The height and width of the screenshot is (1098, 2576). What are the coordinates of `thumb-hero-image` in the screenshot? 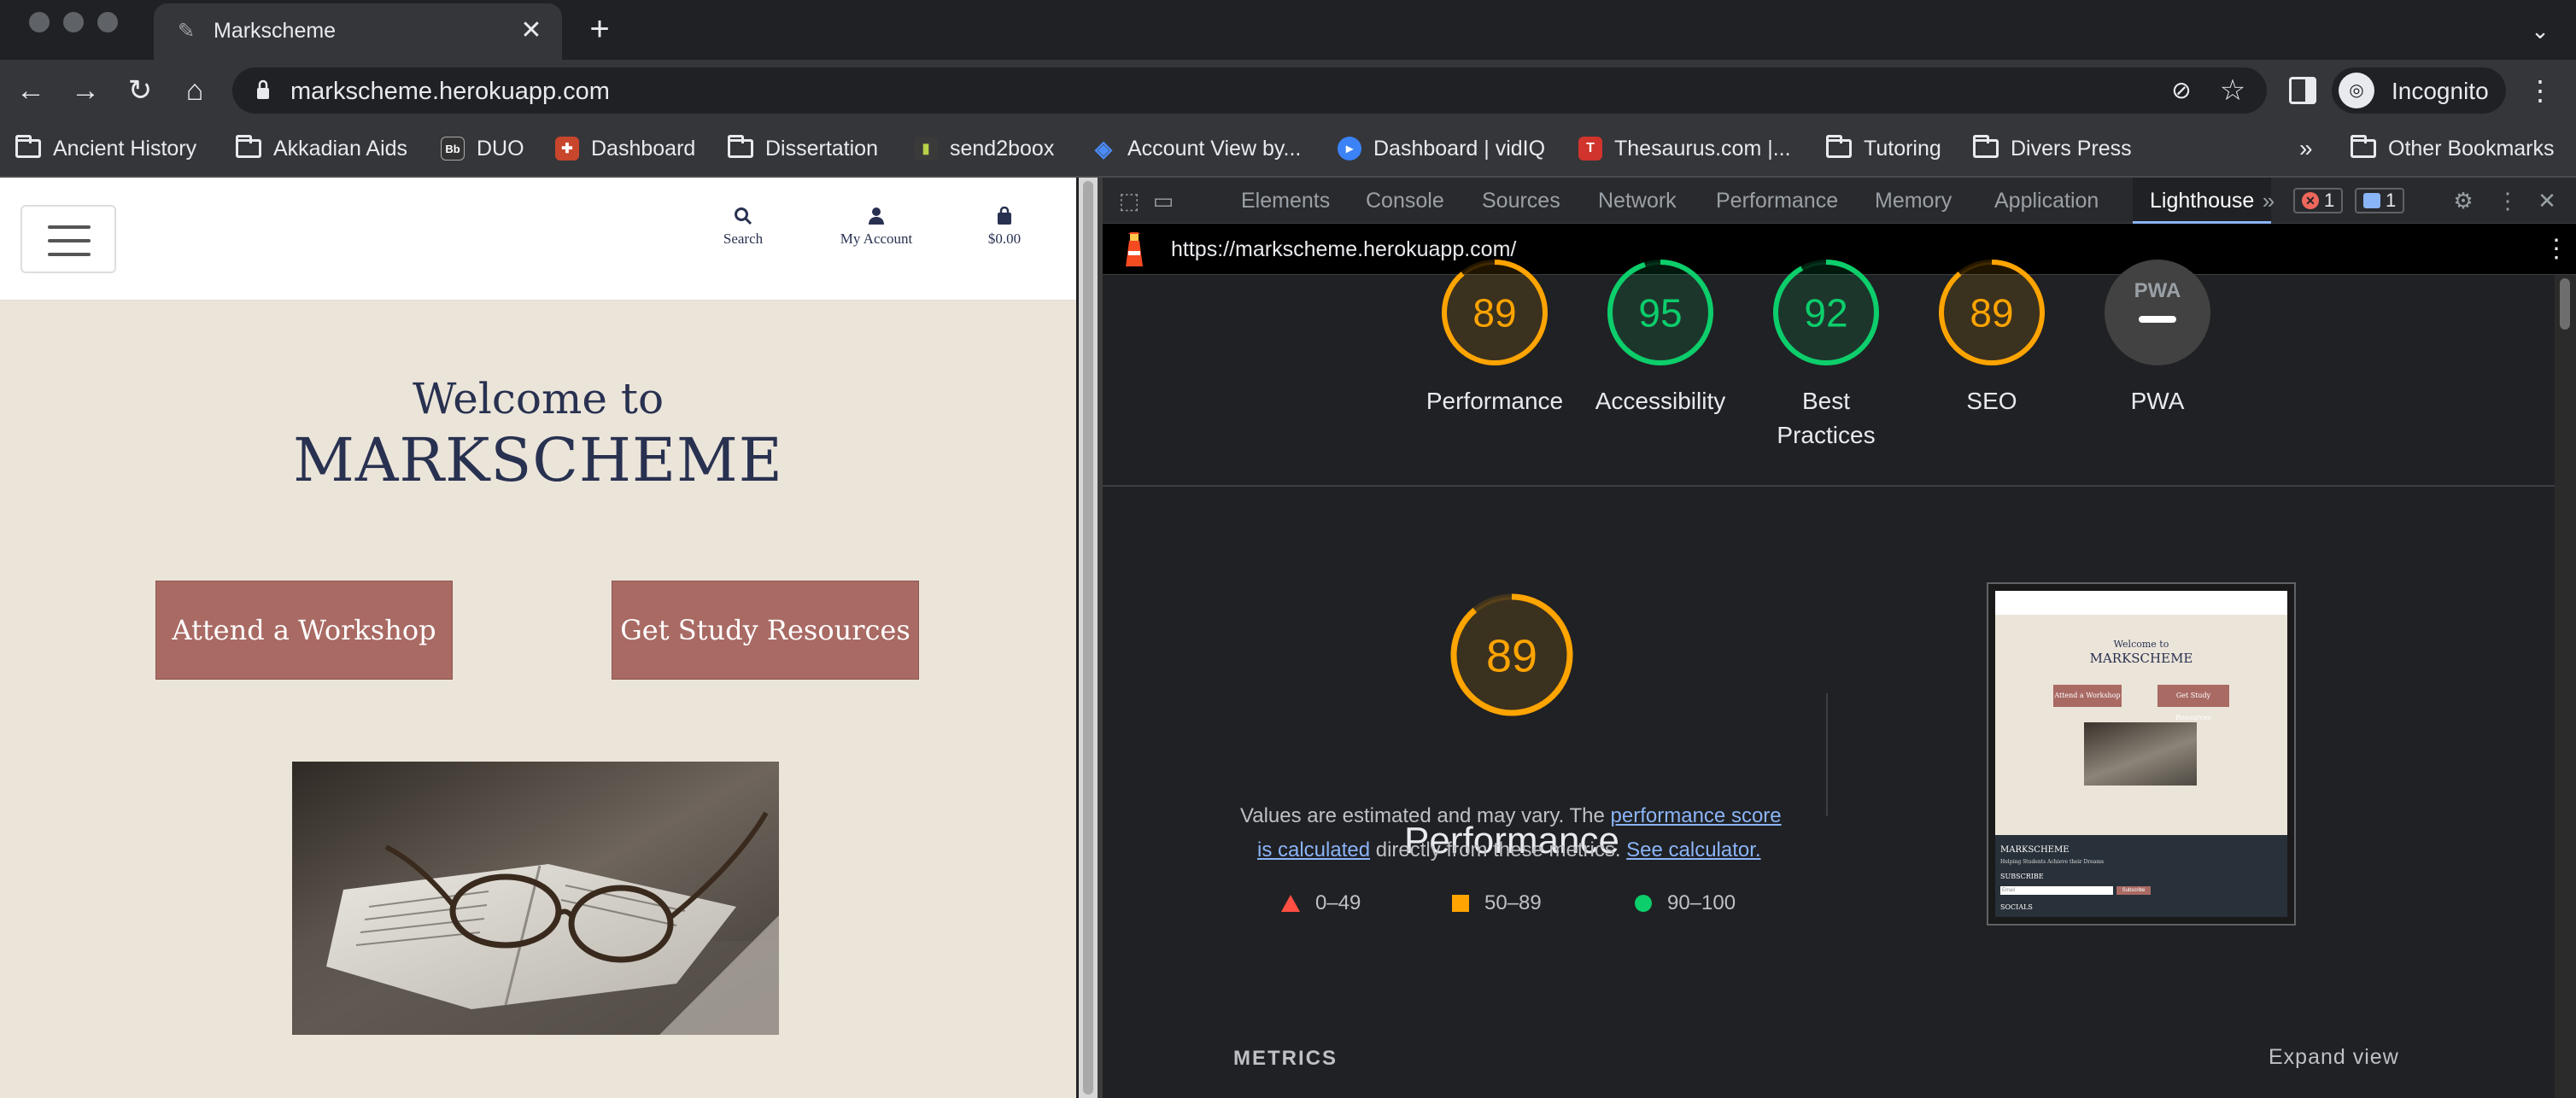 It's located at (2140, 754).